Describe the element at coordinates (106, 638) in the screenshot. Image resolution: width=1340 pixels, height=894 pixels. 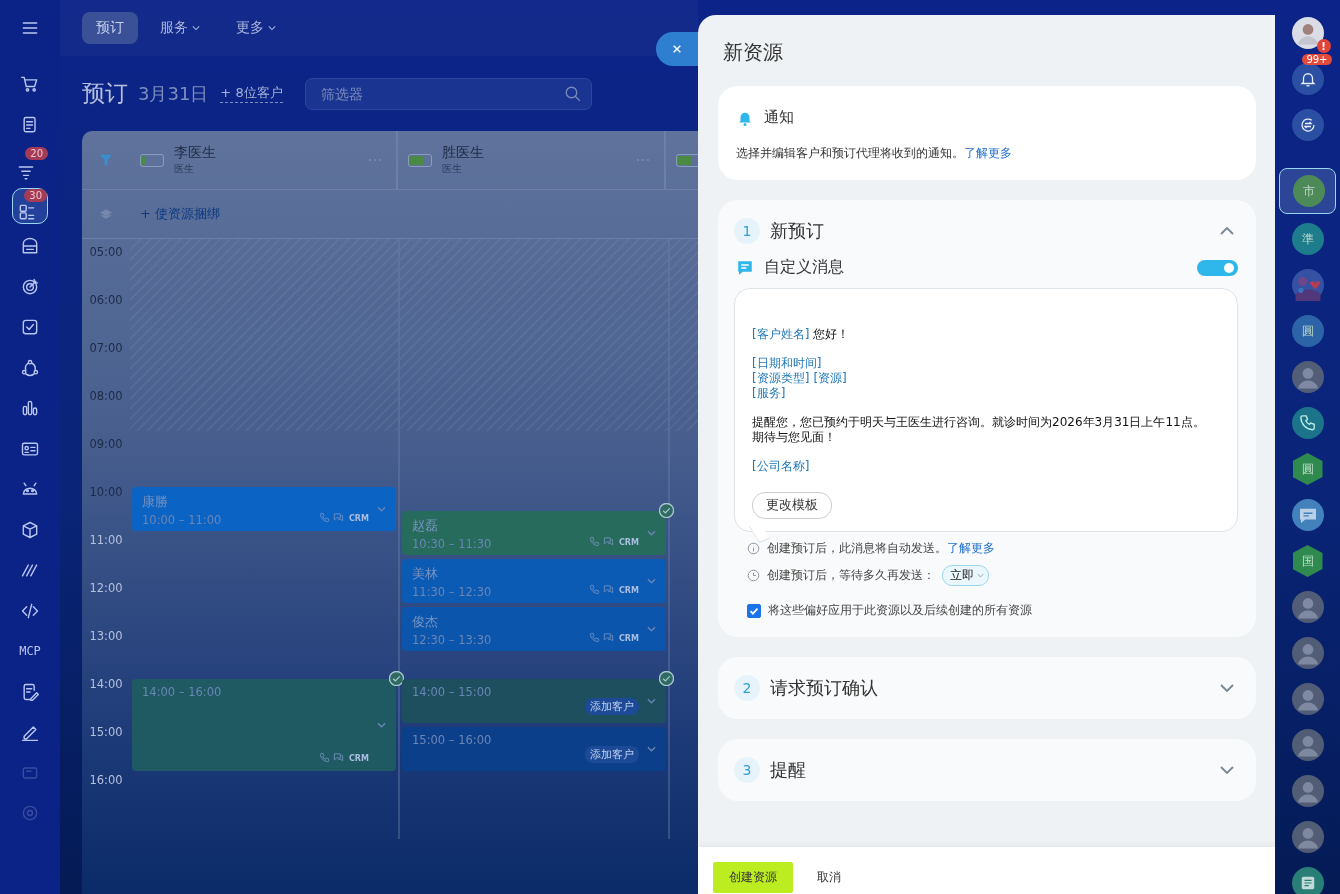
I see `hour-label: 13:00` at that location.